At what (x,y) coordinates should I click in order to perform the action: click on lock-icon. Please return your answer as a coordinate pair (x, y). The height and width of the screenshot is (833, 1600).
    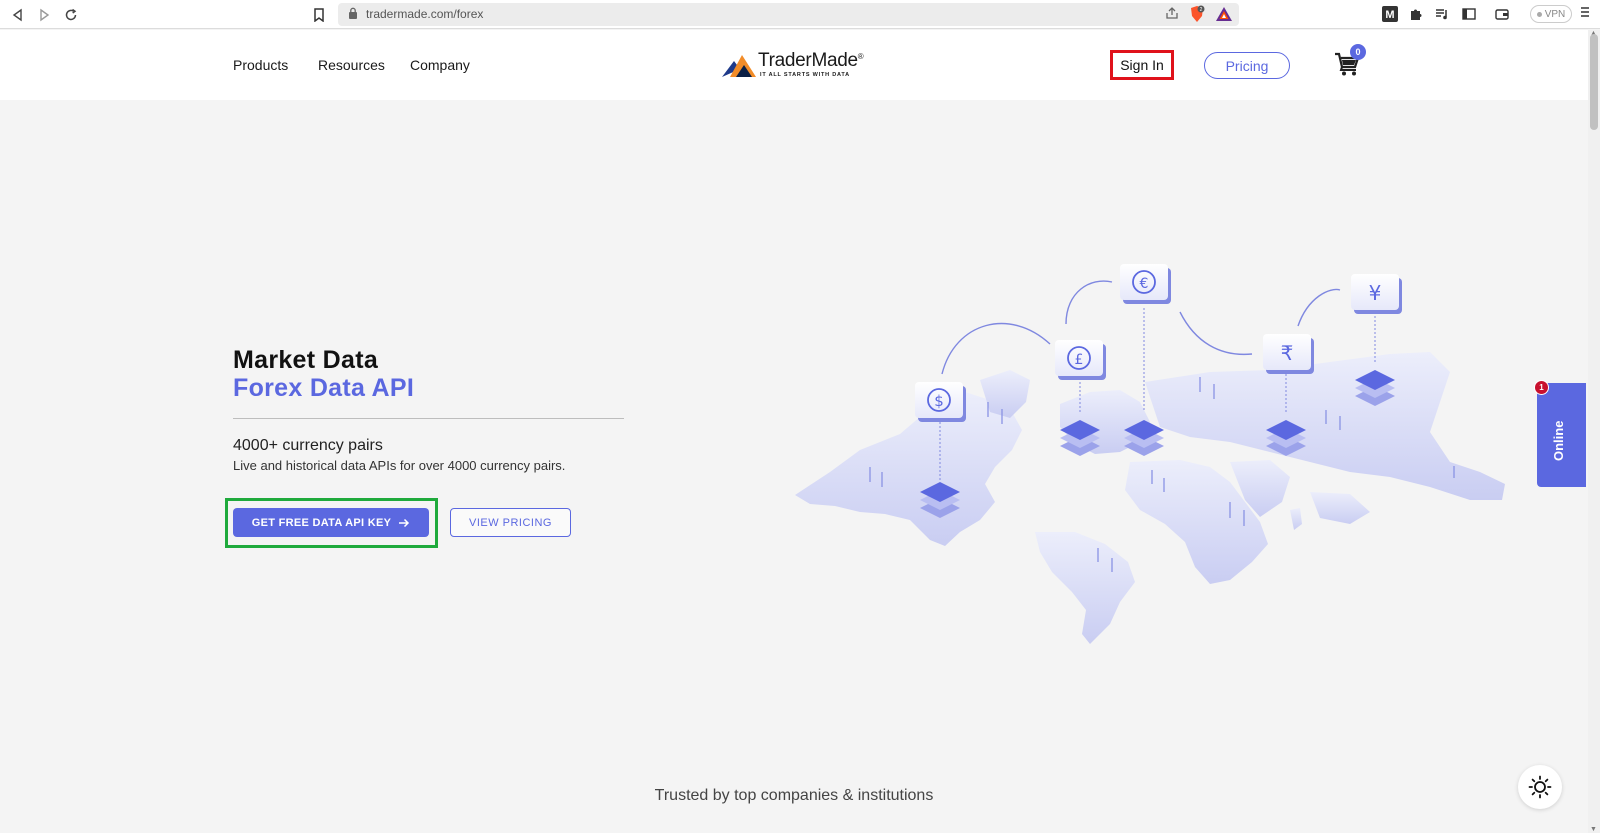
    Looking at the image, I should click on (353, 13).